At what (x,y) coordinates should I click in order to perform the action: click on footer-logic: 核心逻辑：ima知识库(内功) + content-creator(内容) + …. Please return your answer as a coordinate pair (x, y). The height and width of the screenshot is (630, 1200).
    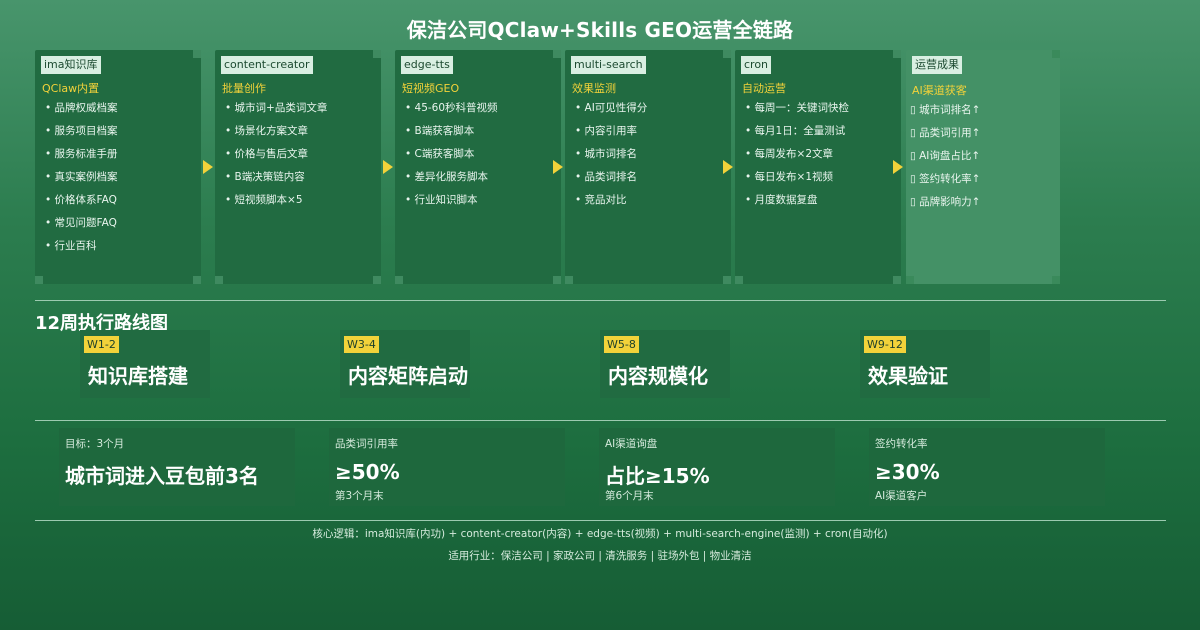
    Looking at the image, I should click on (600, 534).